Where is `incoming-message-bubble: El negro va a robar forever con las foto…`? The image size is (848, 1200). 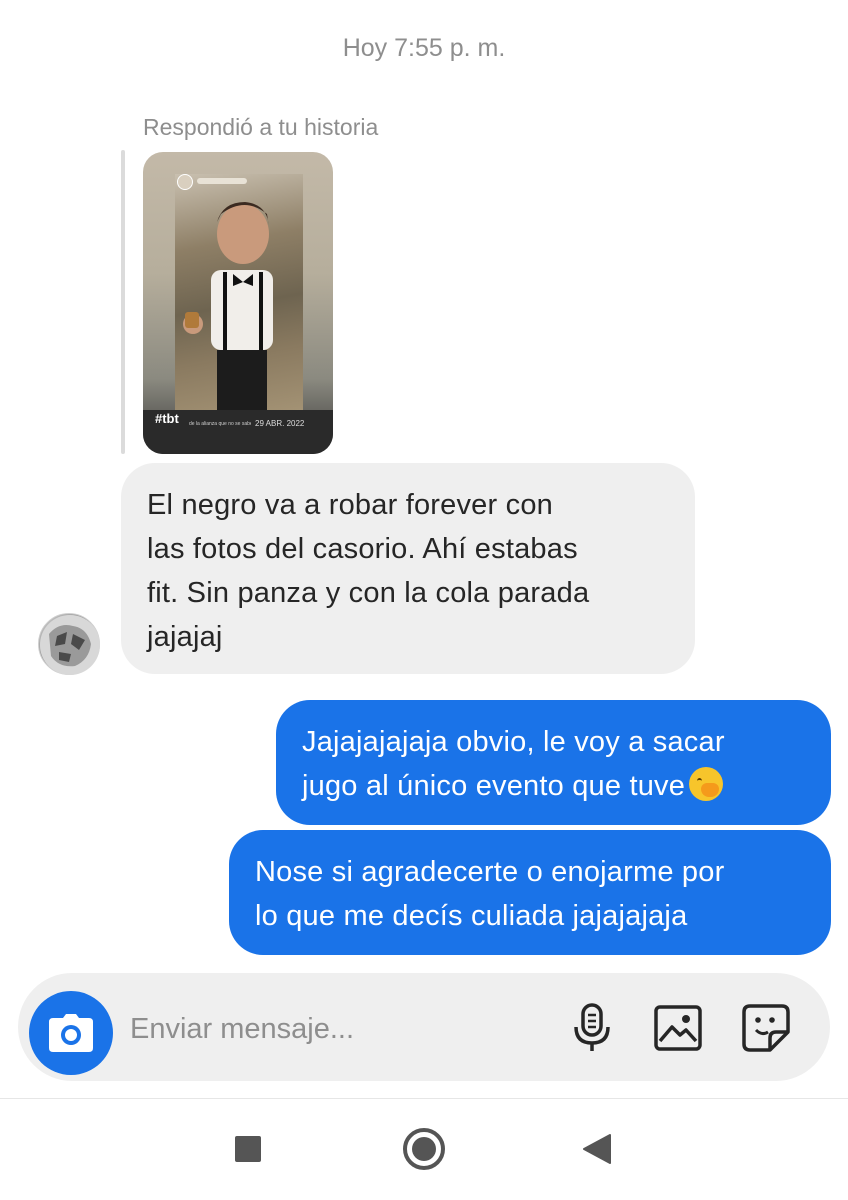
incoming-message-bubble: El negro va a robar forever con las foto… is located at coordinates (408, 568).